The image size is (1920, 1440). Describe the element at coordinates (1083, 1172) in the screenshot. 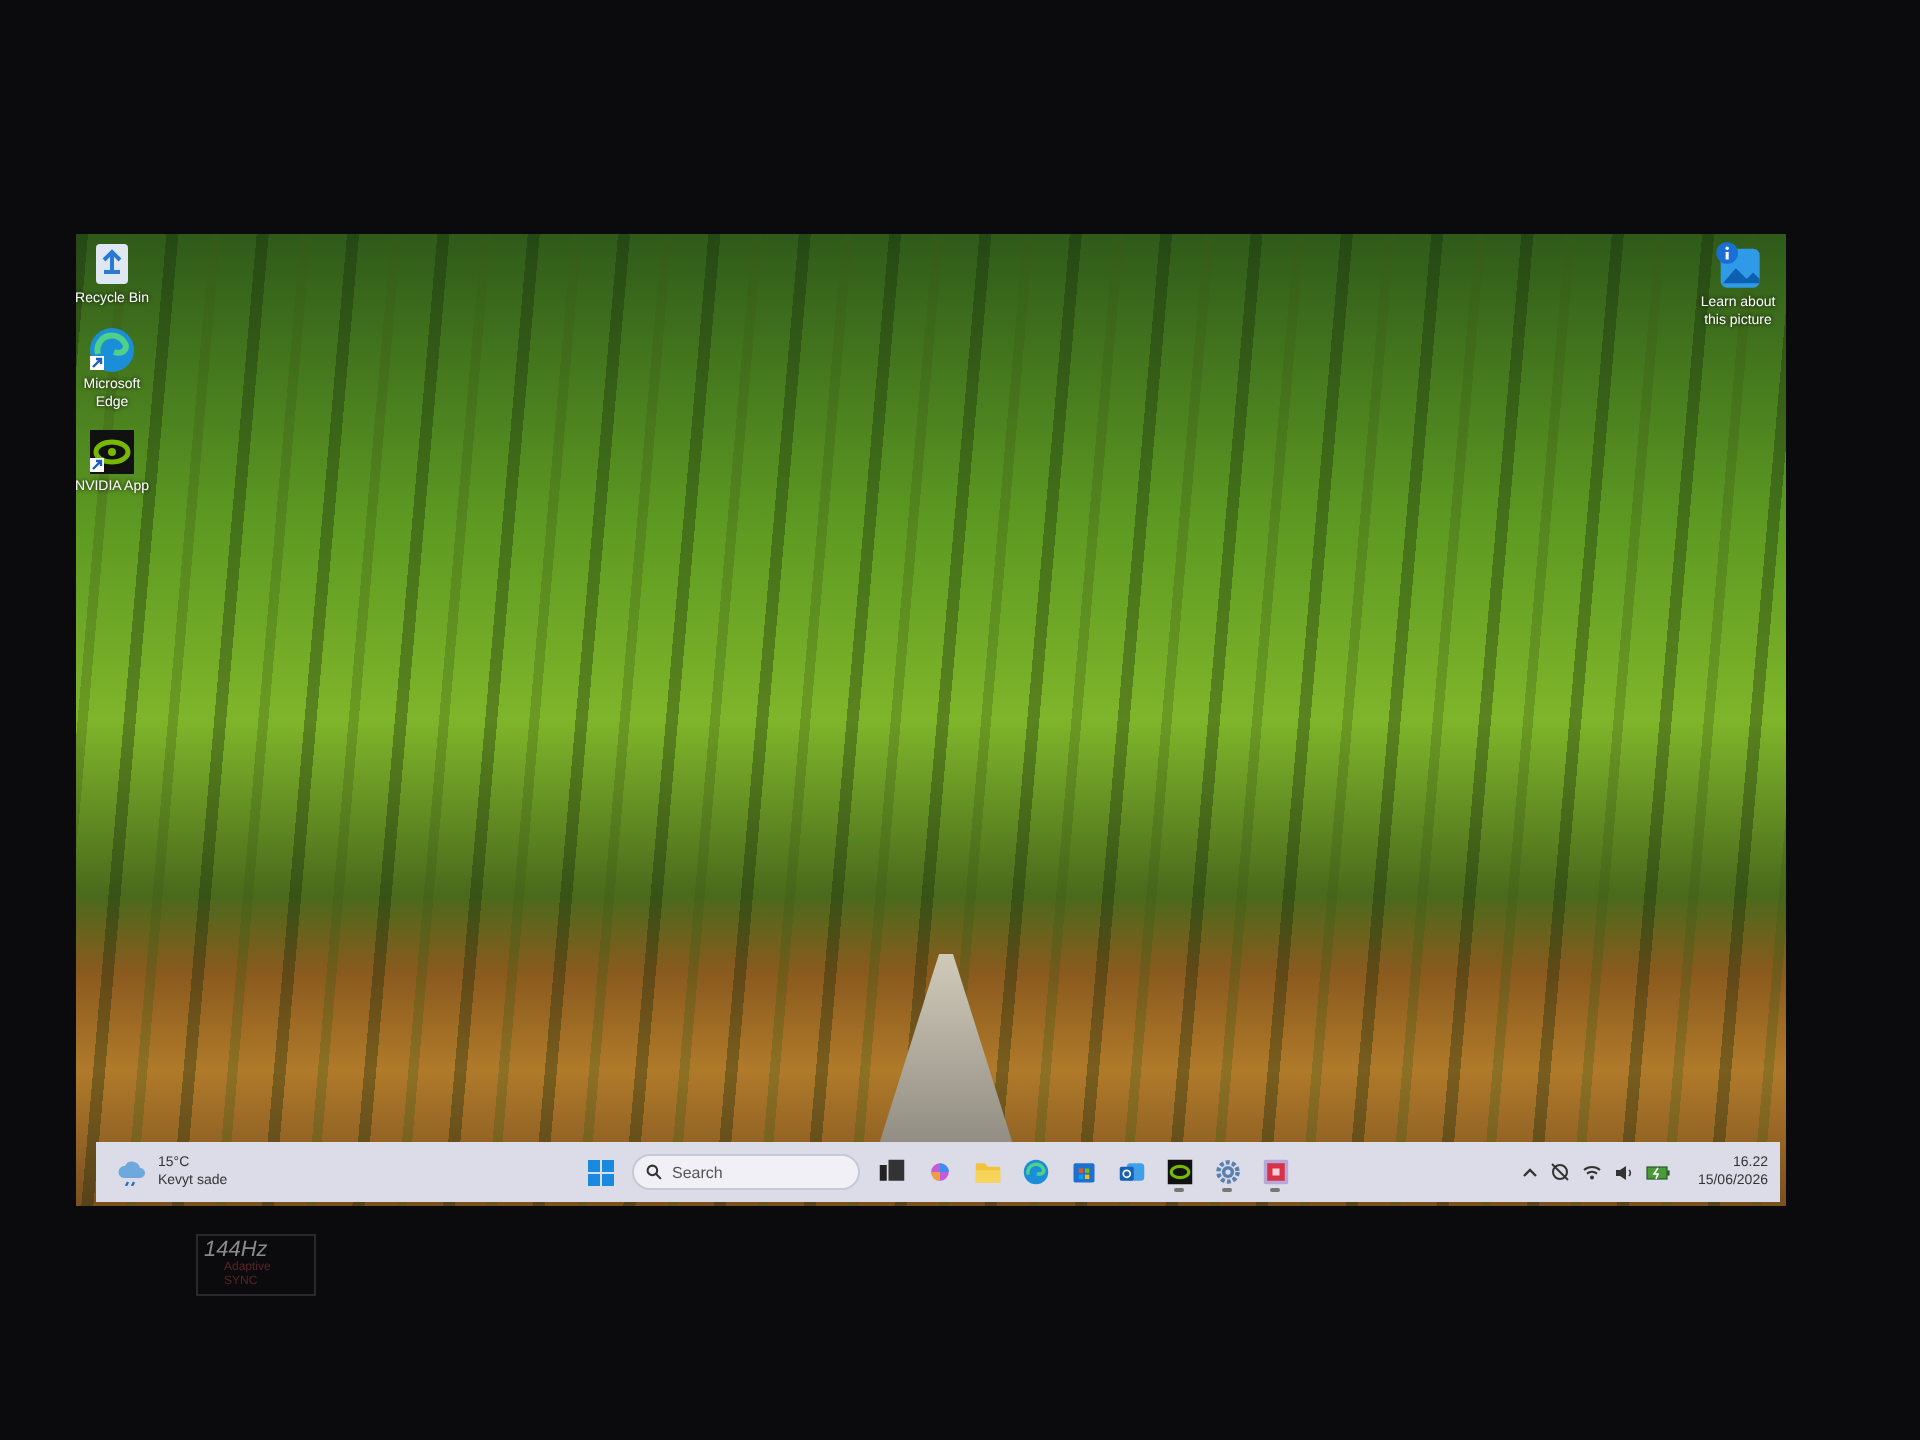

I see `store-icon` at that location.